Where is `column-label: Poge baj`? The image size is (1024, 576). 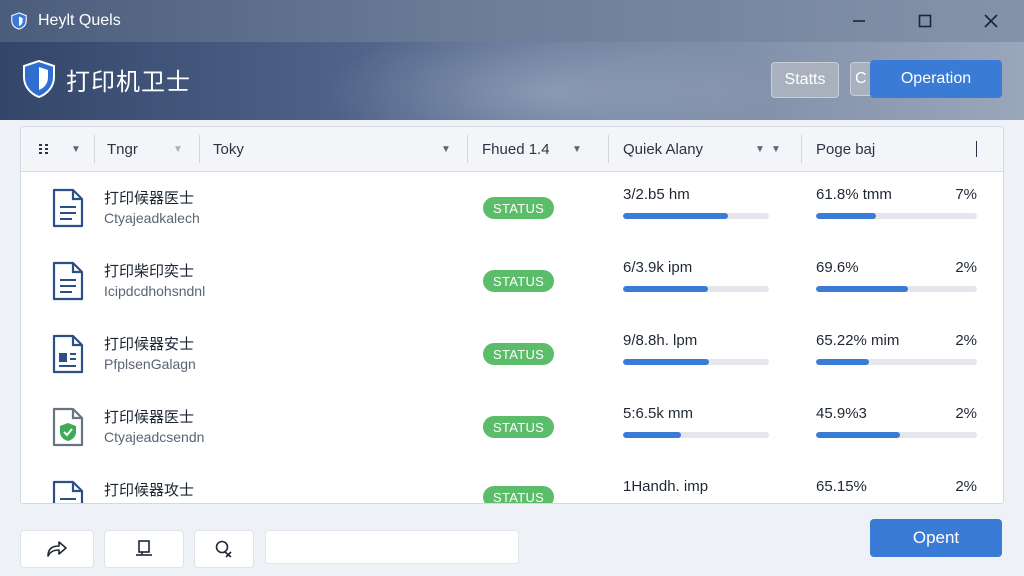 column-label: Poge baj is located at coordinates (846, 149).